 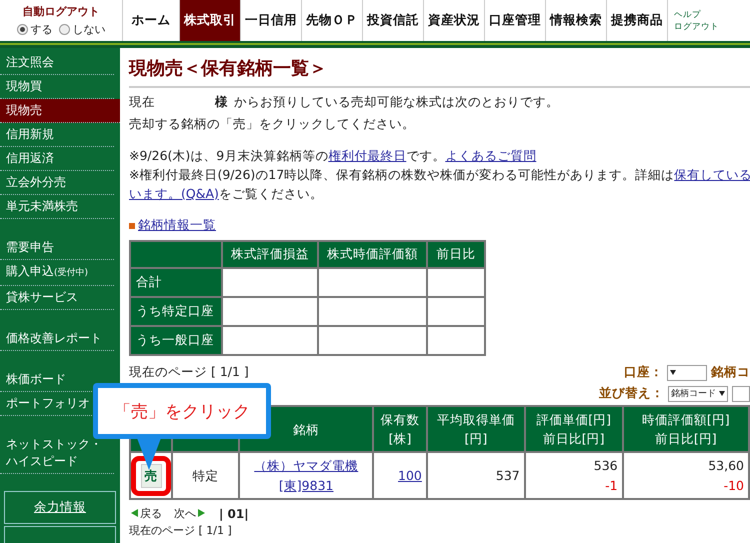 I want to click on next-link: 次へ, so click(x=190, y=513).